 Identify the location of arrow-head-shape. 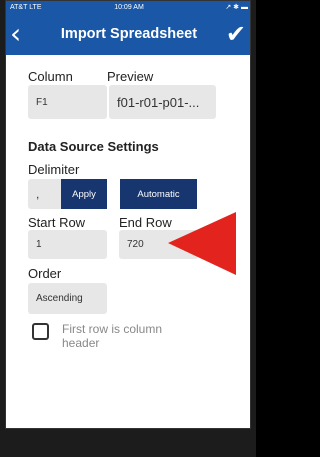
(202, 243).